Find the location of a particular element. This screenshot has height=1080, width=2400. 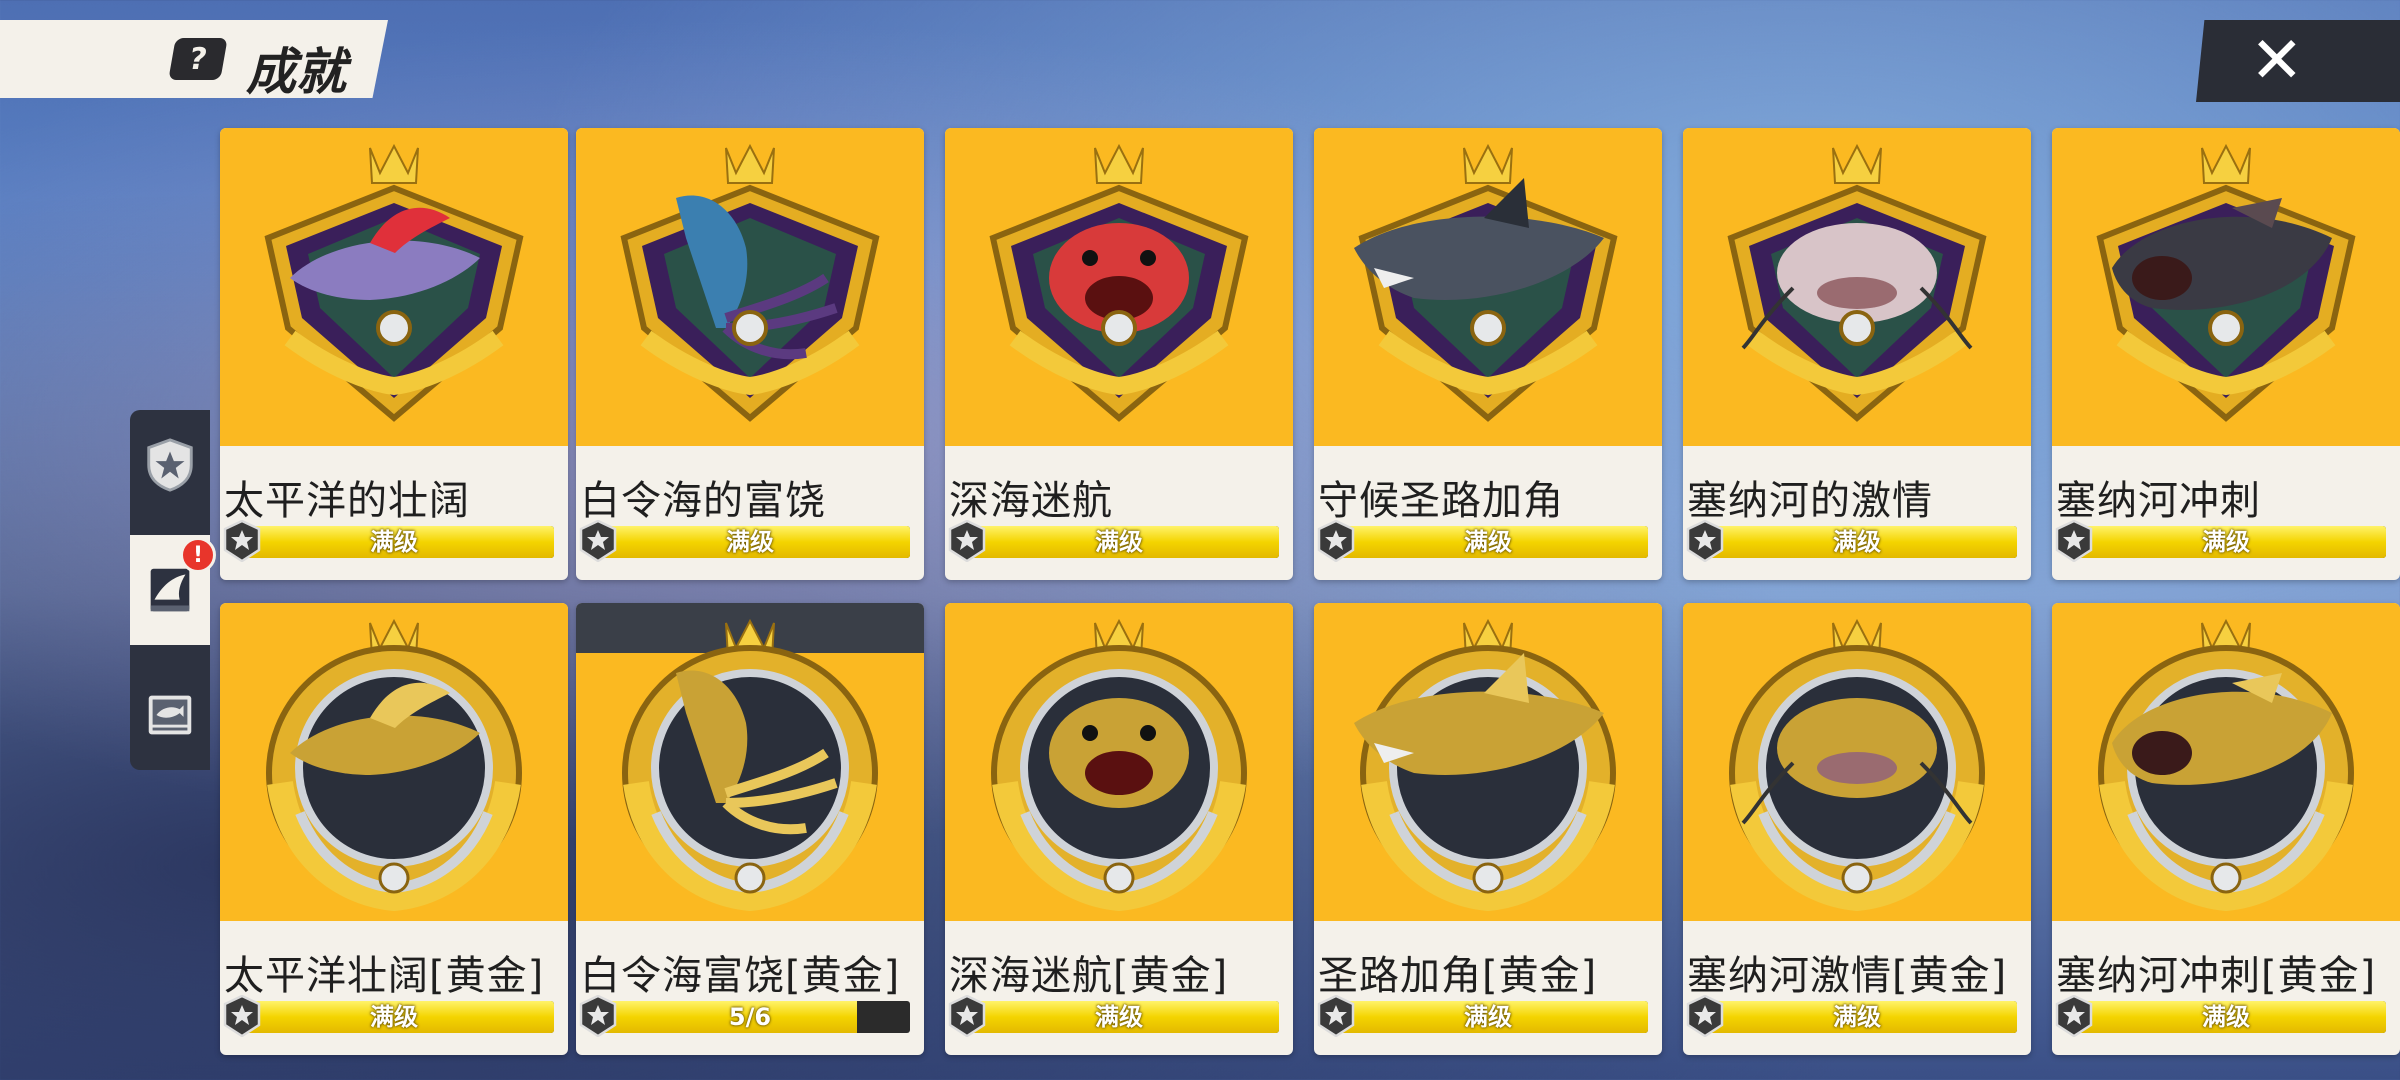

alert-badge: ! is located at coordinates (198, 555).